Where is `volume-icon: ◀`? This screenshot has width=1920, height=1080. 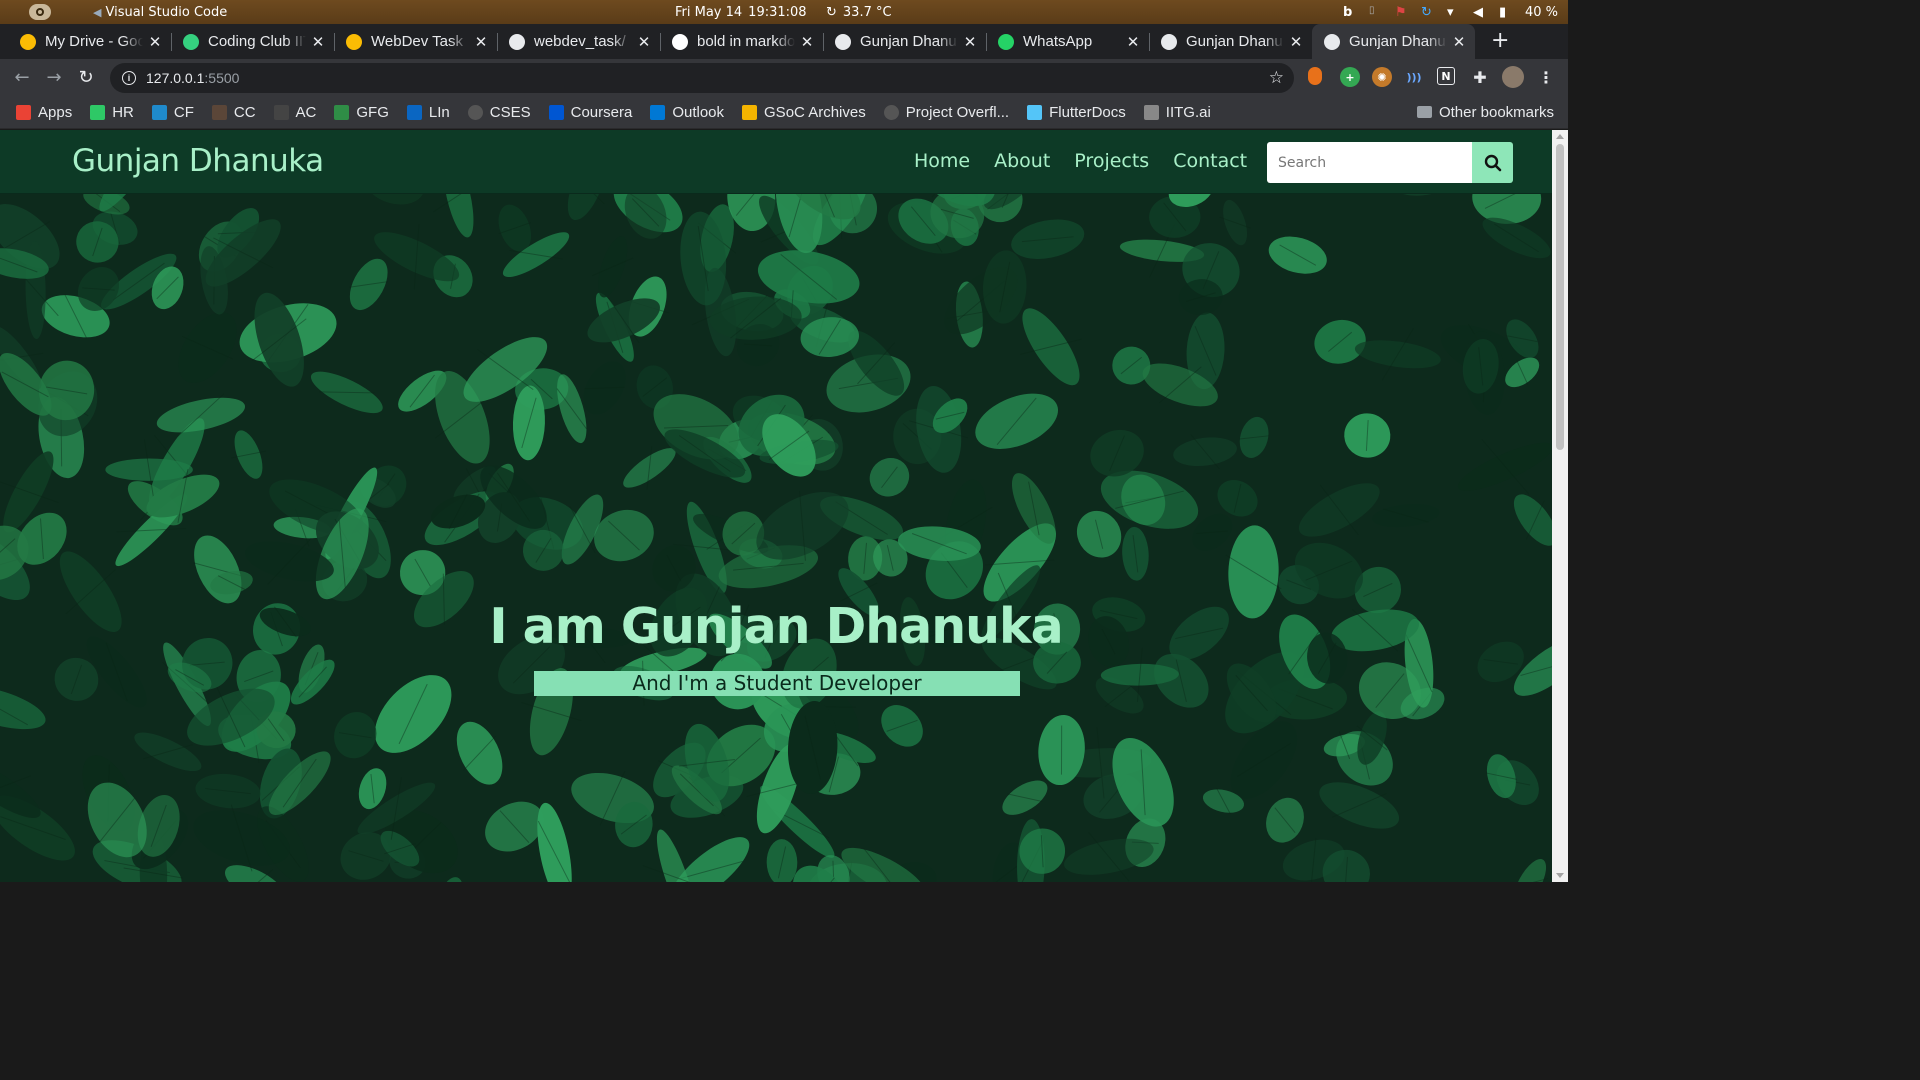 volume-icon: ◀ is located at coordinates (1480, 12).